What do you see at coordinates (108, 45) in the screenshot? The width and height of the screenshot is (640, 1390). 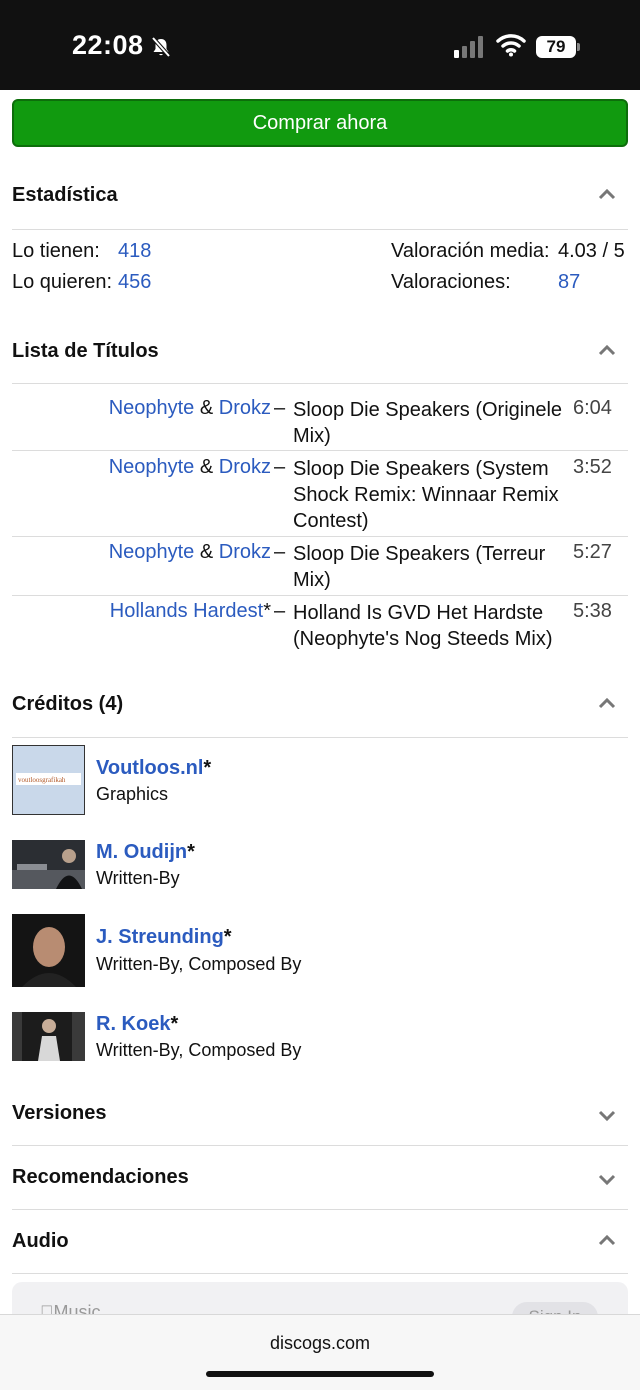 I see `status-time: 22:08` at bounding box center [108, 45].